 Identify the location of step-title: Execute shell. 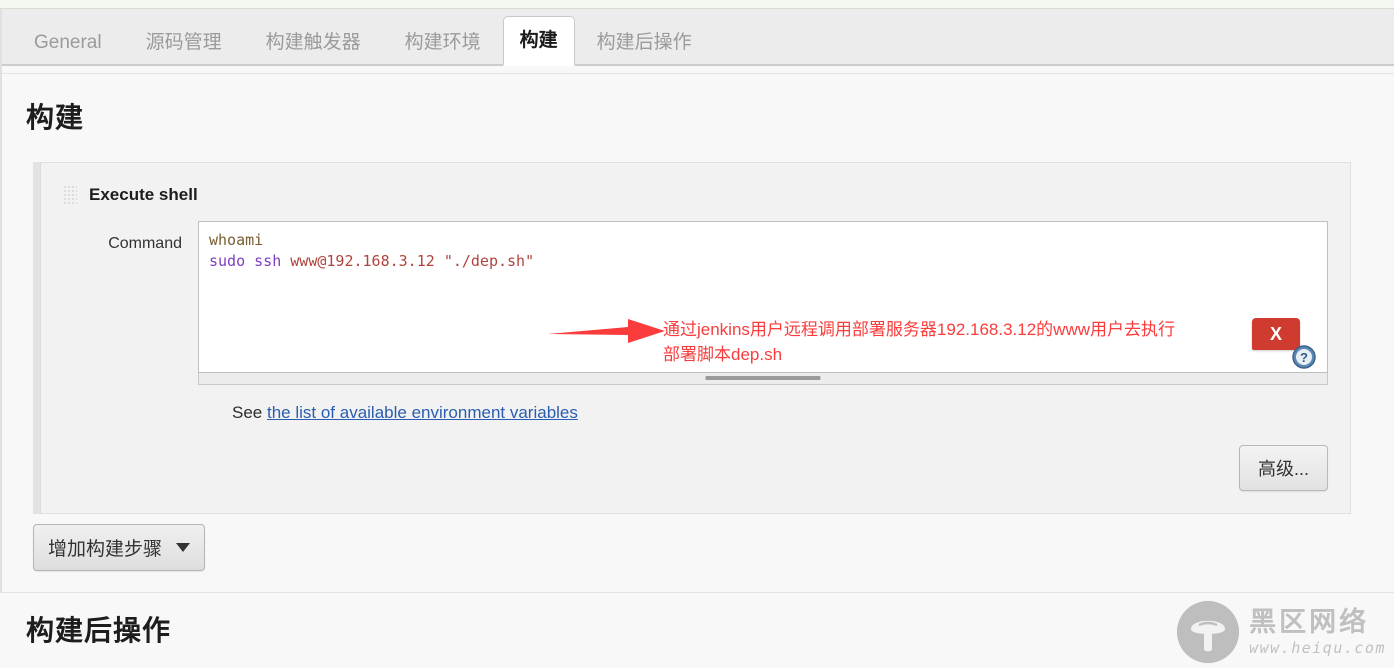
(143, 194).